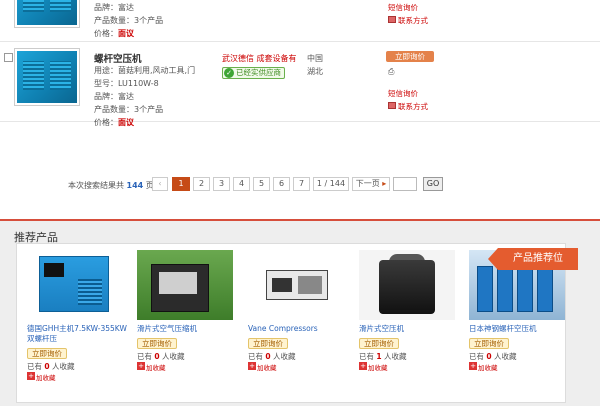 This screenshot has width=600, height=406. I want to click on select-checkbox, so click(8, 57).